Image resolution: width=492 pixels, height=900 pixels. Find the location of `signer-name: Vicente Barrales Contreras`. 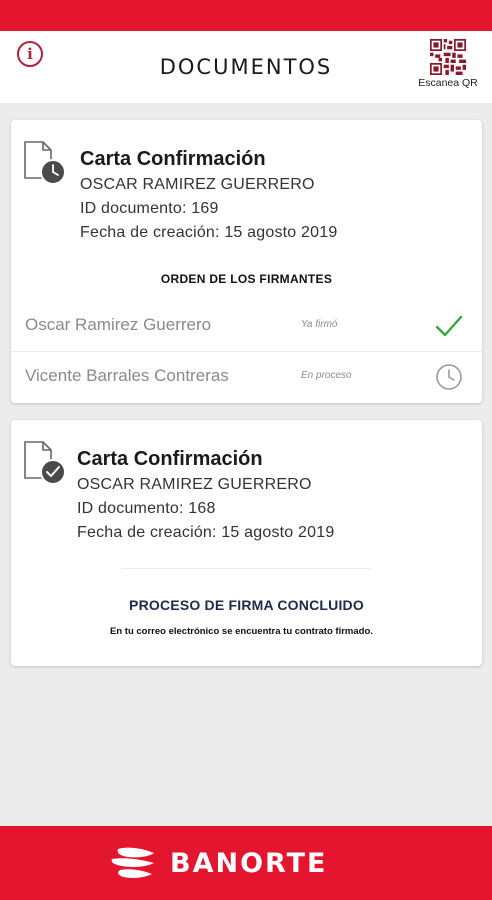

signer-name: Vicente Barrales Contreras is located at coordinates (127, 375).